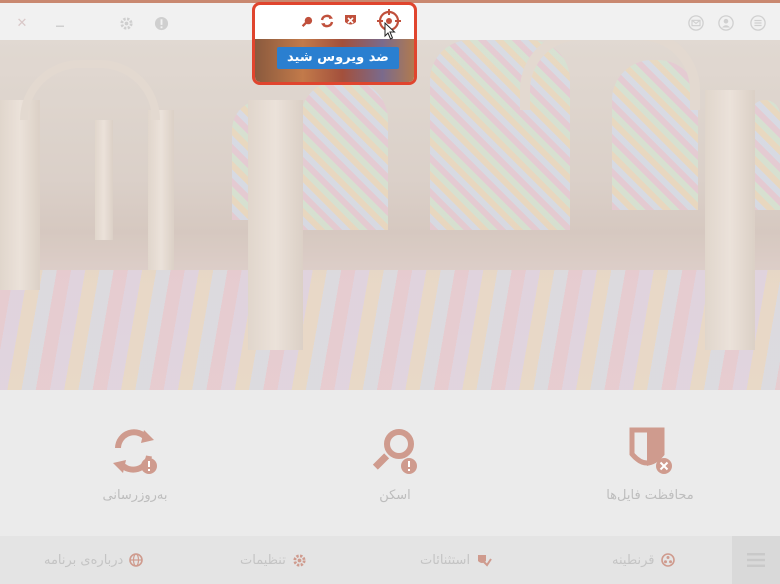 Image resolution: width=780 pixels, height=584 pixels. Describe the element at coordinates (726, 23) in the screenshot. I see `user-icon` at that location.